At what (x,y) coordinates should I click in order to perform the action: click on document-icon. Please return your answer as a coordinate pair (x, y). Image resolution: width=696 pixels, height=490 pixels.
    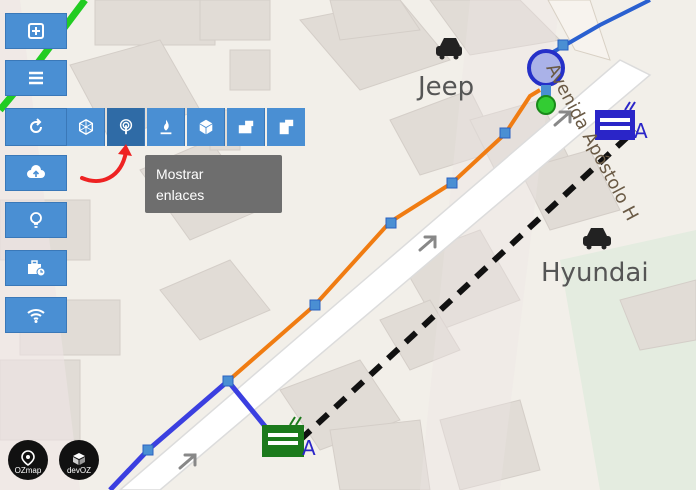
    Looking at the image, I should click on (286, 127).